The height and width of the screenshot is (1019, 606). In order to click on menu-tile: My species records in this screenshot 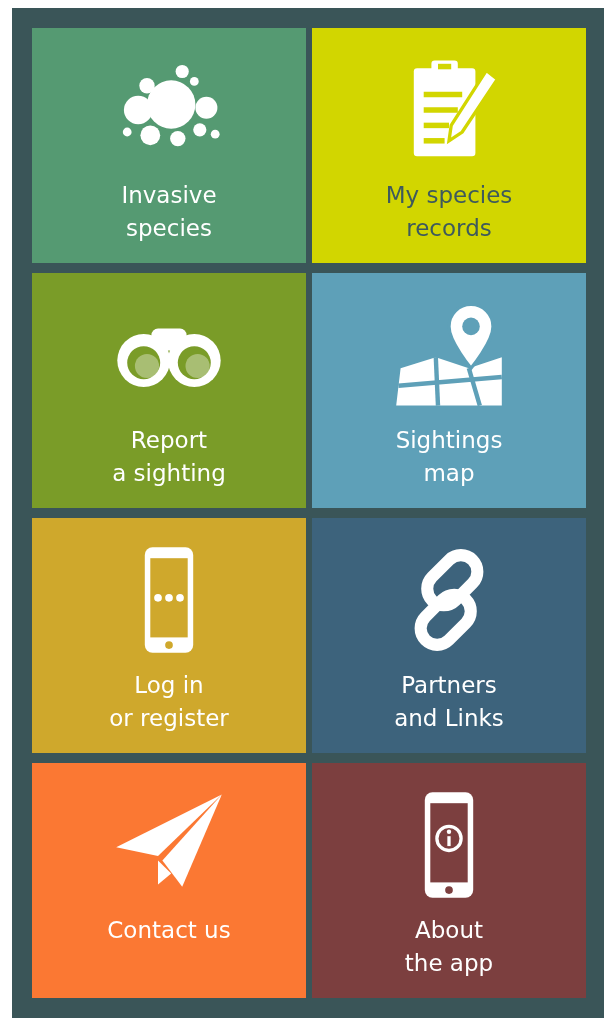, I will do `click(449, 145)`.